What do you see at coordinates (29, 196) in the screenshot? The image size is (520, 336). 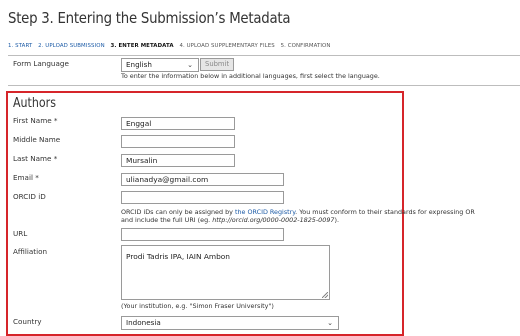 I see `orcid-label: ORCID iD` at bounding box center [29, 196].